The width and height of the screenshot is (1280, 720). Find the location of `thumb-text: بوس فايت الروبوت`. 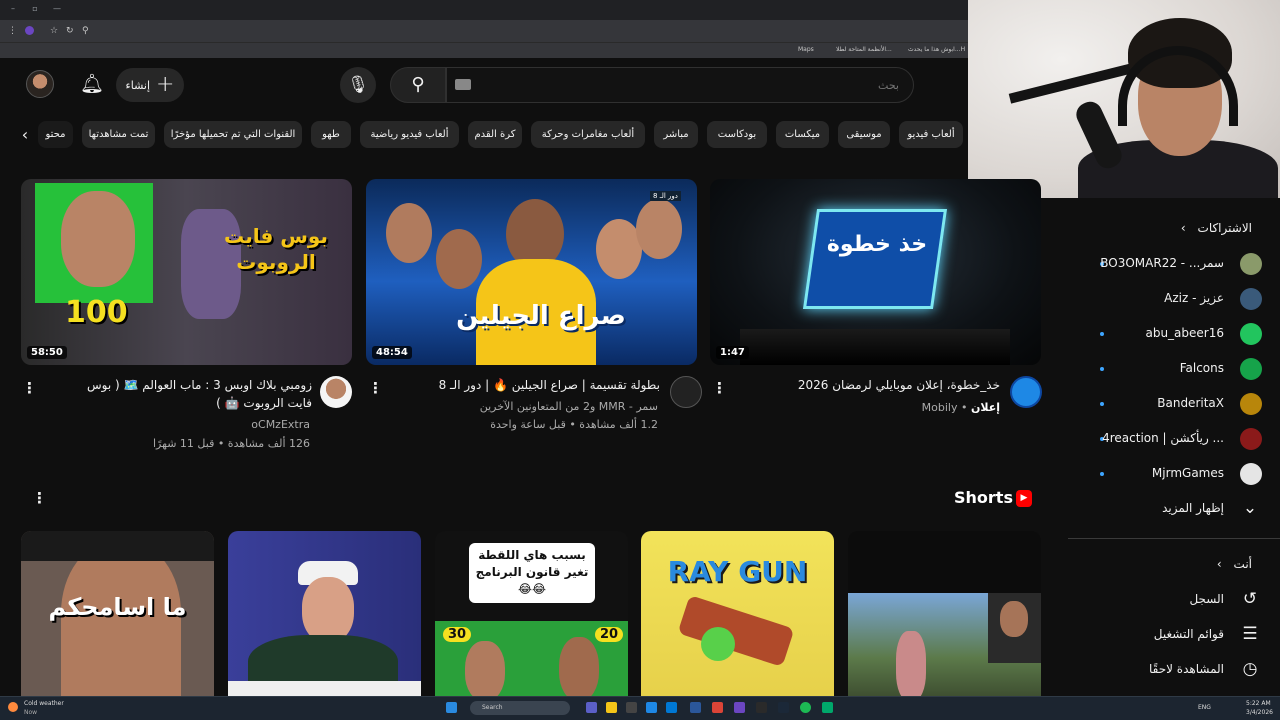

thumb-text: بوس فايت الروبوت is located at coordinates (276, 249).